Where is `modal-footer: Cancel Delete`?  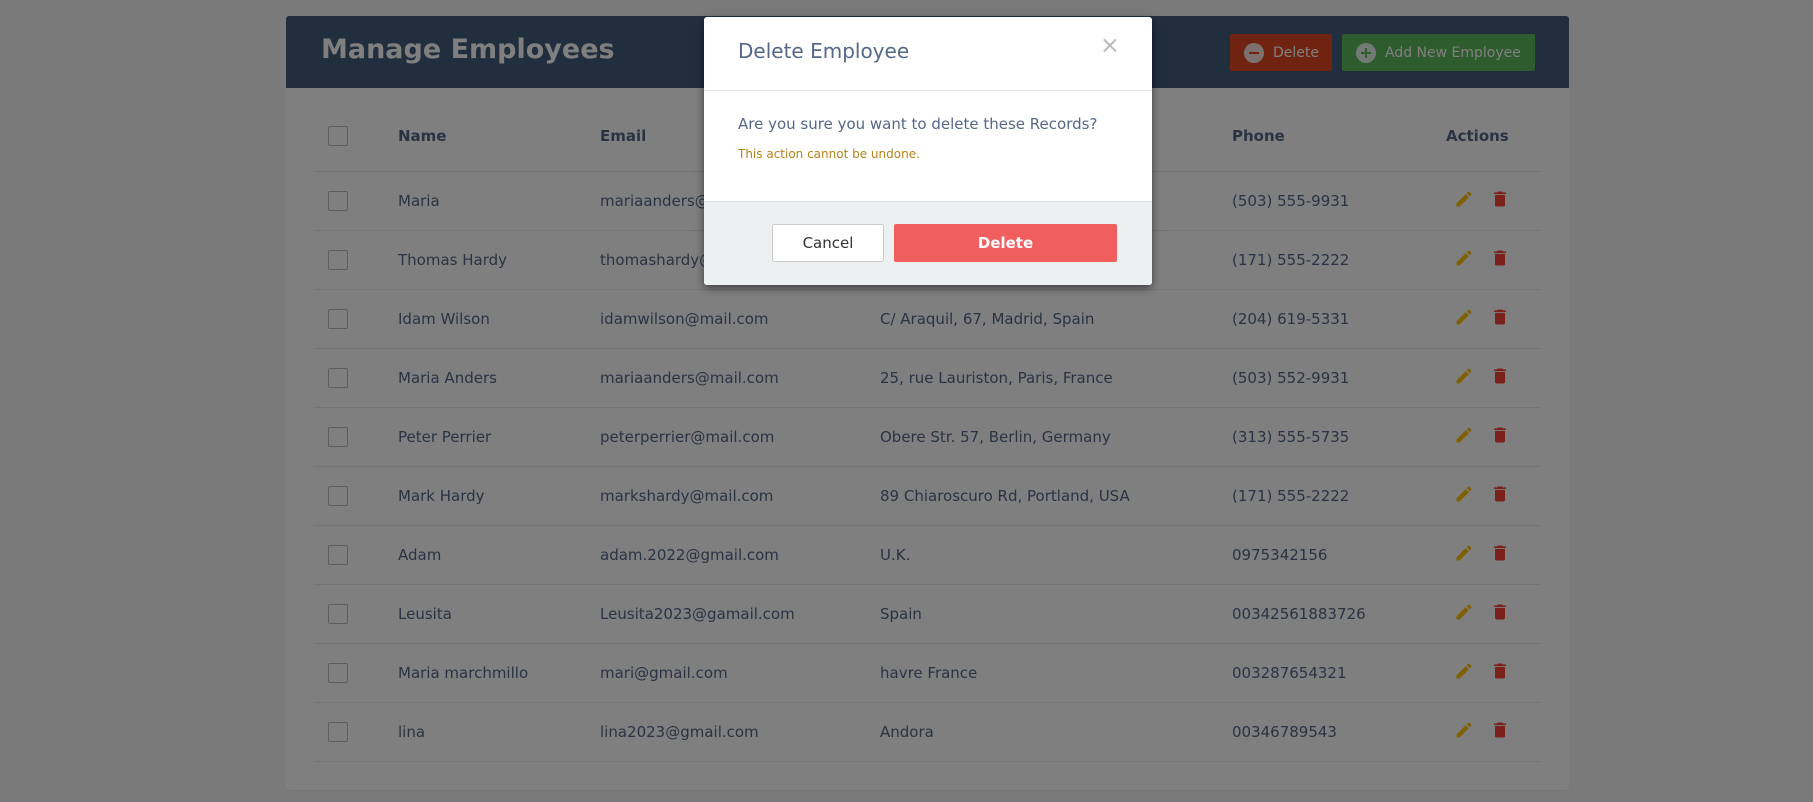 modal-footer: Cancel Delete is located at coordinates (928, 243).